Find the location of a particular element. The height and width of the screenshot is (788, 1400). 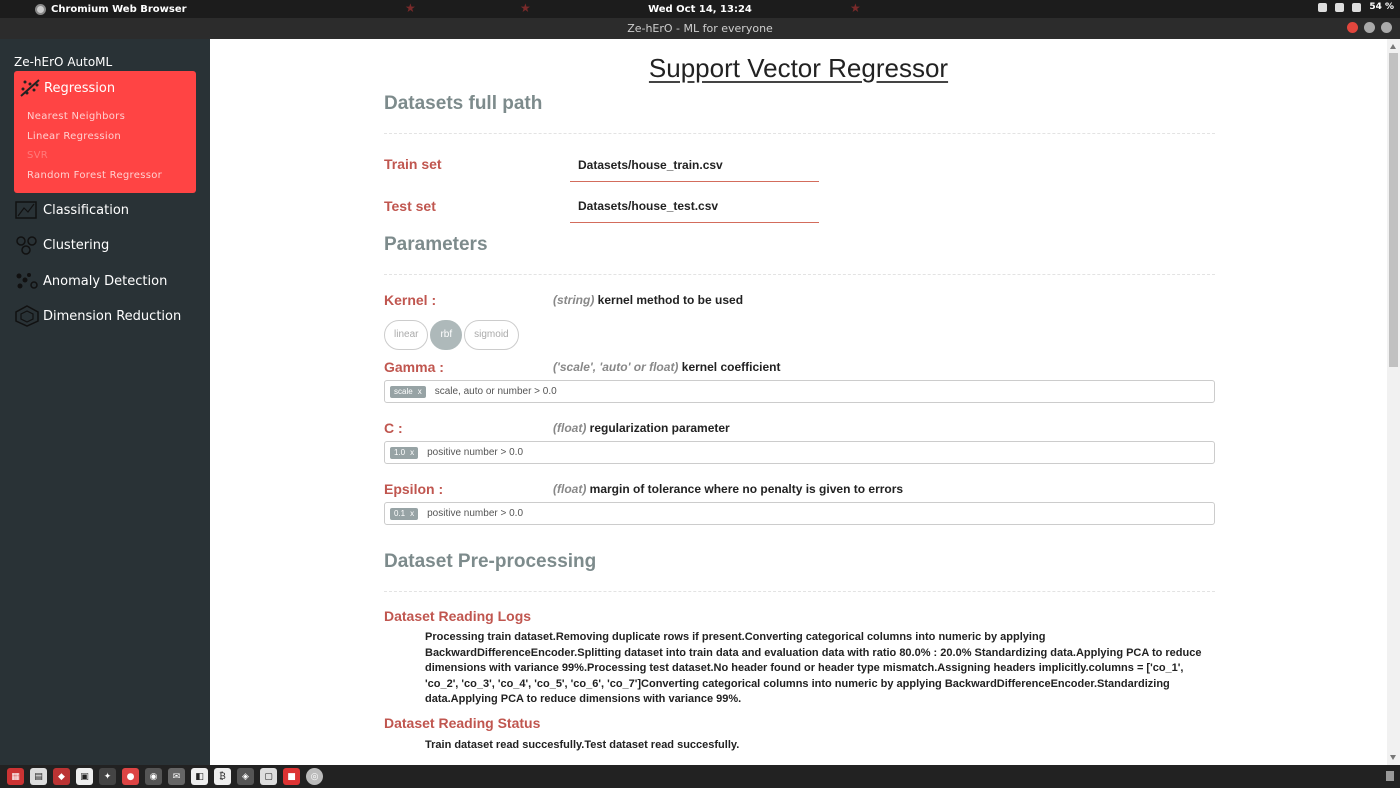

apps-icon: ▦ is located at coordinates (15, 776).